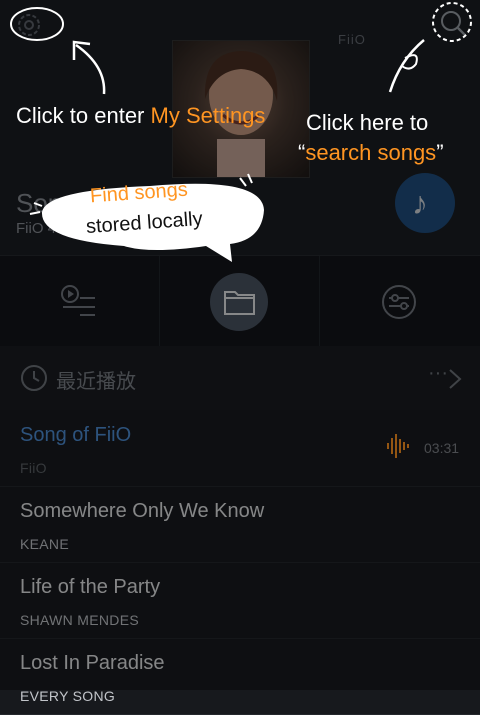  I want to click on folder-icon, so click(239, 303).